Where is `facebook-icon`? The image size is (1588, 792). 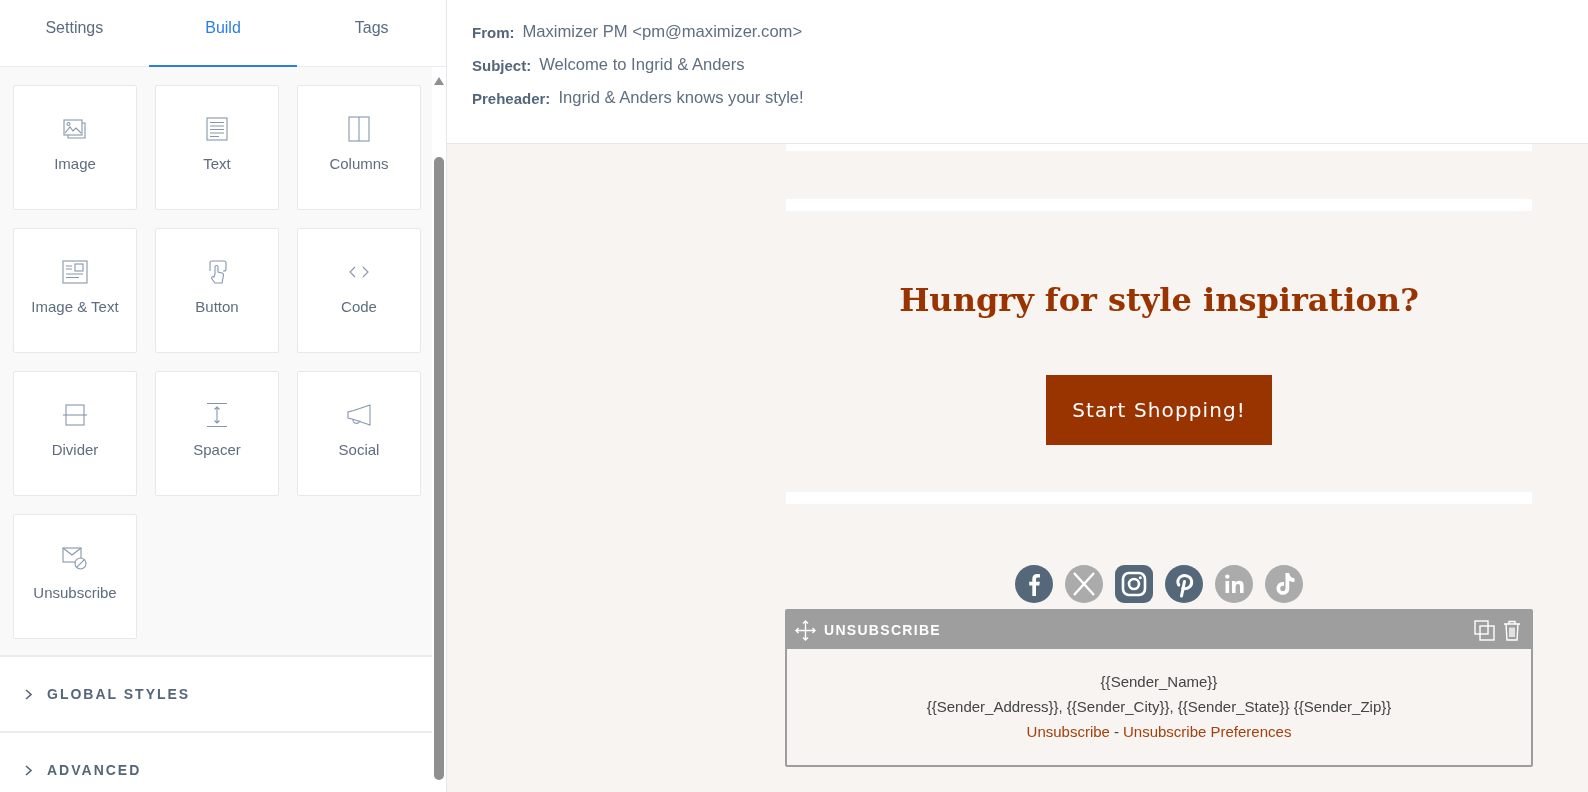
facebook-icon is located at coordinates (1034, 584).